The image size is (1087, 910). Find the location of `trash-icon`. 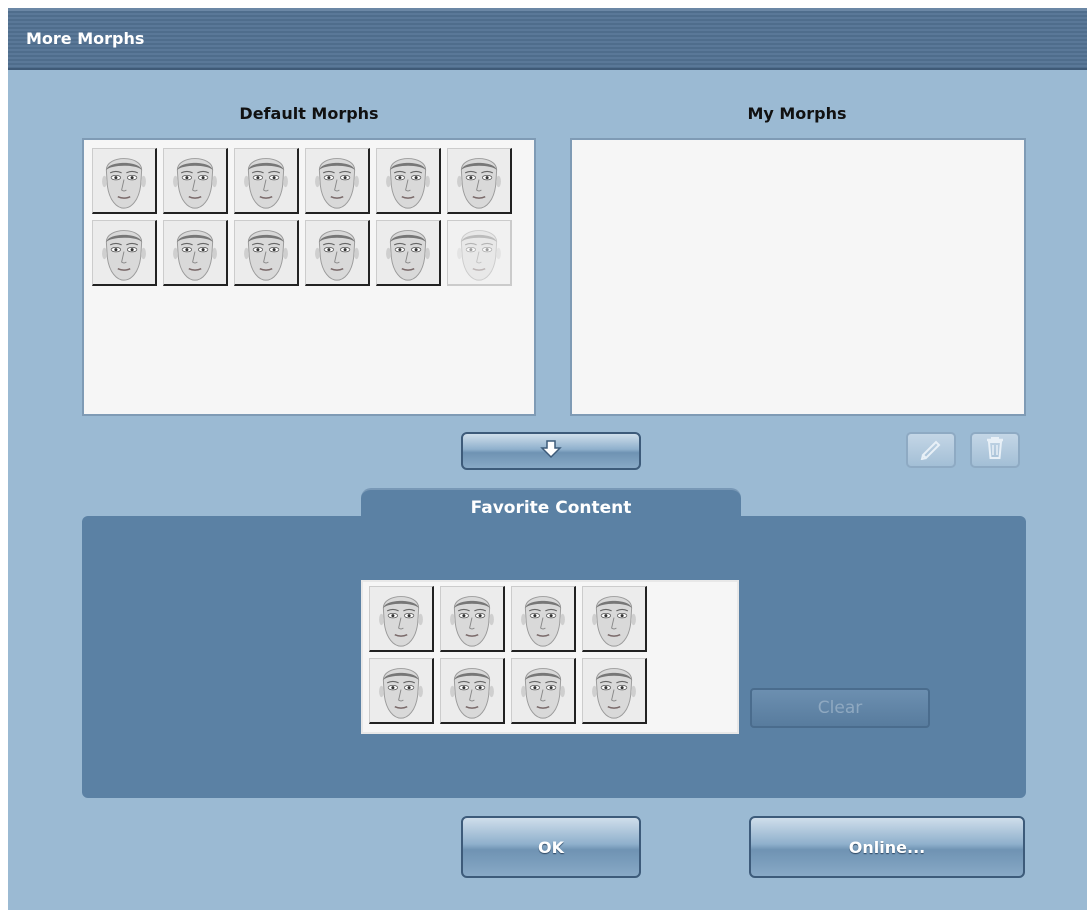

trash-icon is located at coordinates (995, 450).